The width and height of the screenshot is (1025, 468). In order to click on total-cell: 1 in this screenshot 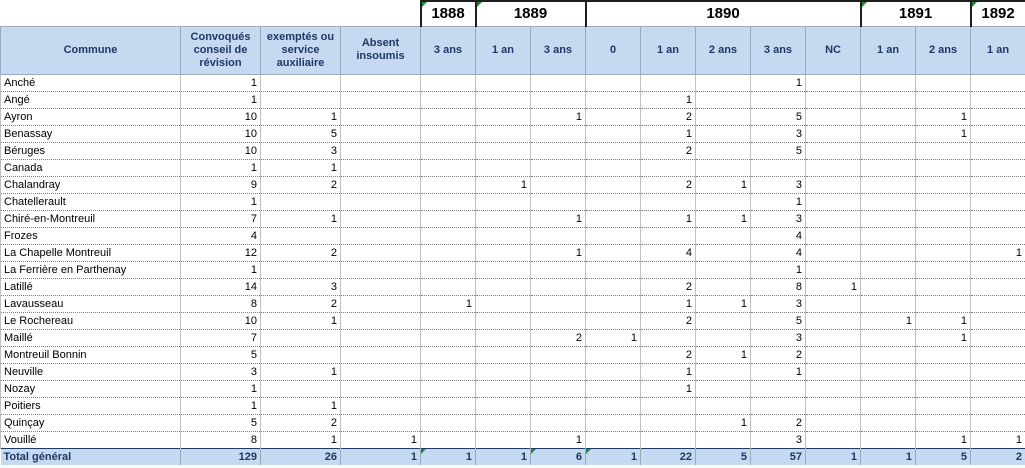, I will do `click(503, 456)`.